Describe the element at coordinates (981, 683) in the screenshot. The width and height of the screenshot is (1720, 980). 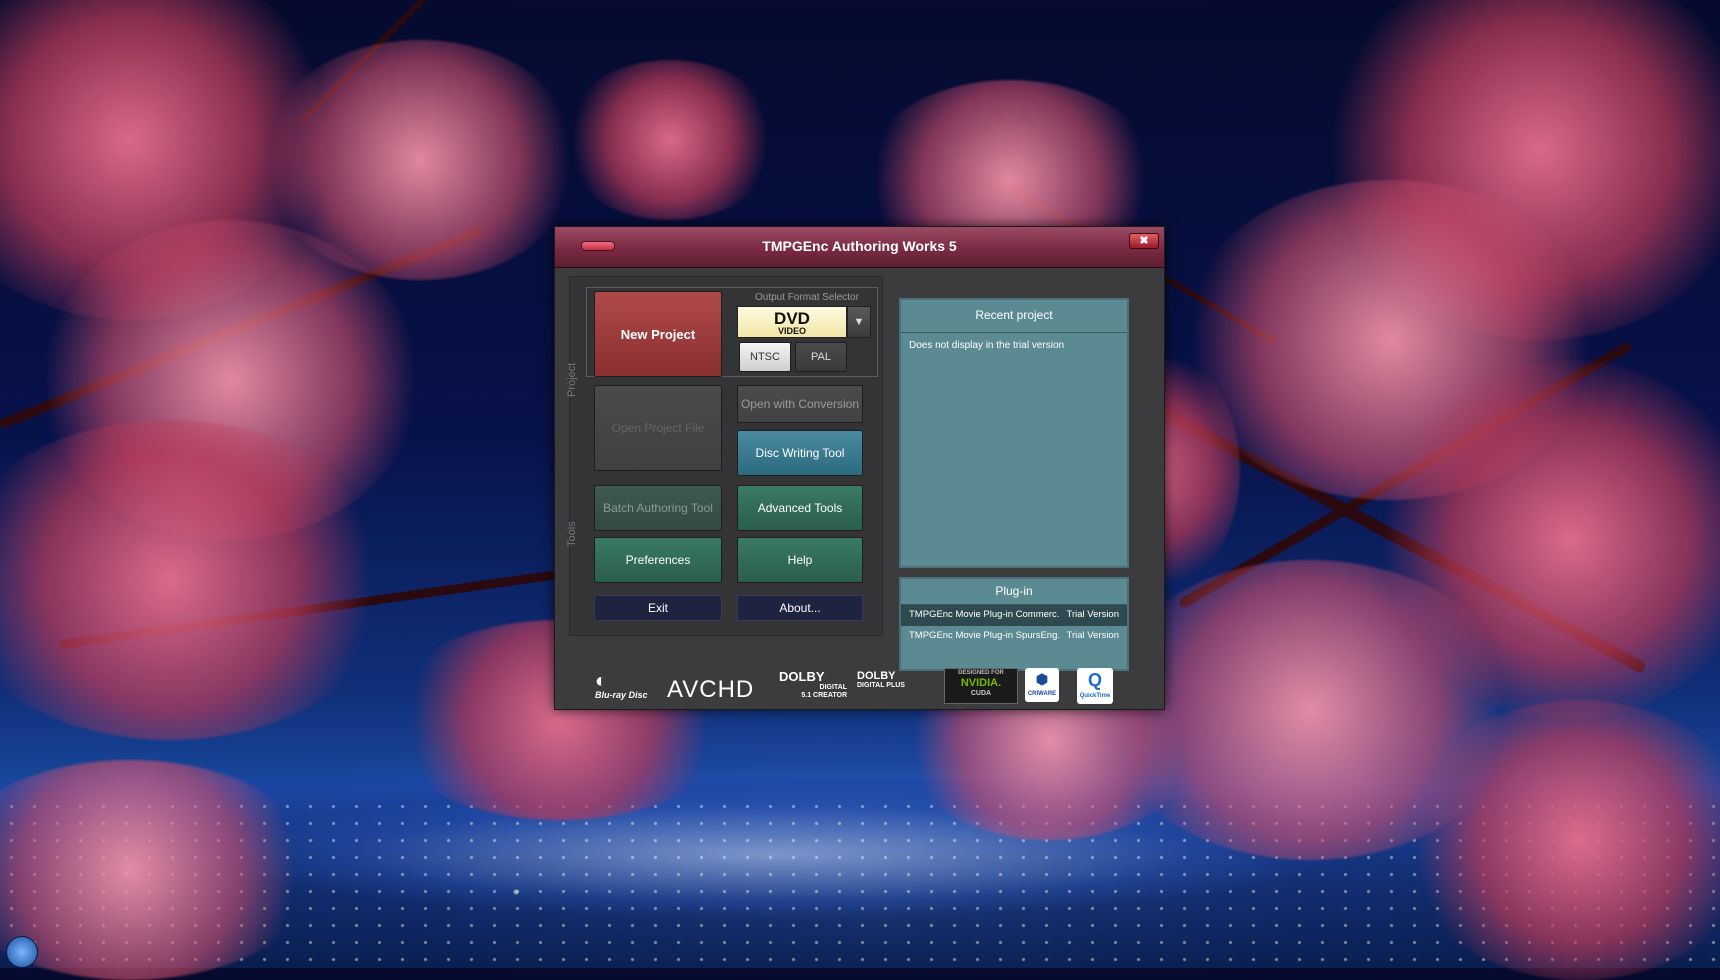
I see `nvidia-main-label: NVIDIA.` at that location.